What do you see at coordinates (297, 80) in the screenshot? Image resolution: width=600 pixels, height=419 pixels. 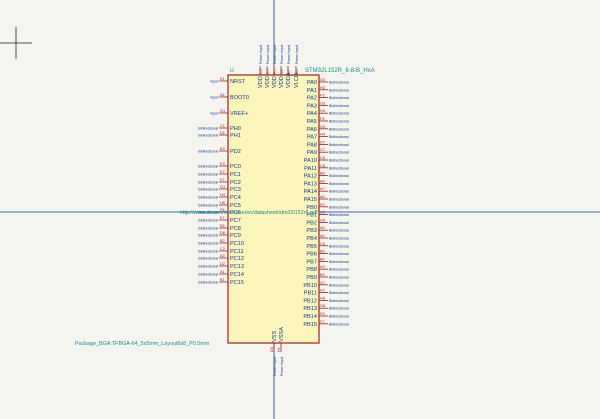 I see `pin-name-label: VLCD` at bounding box center [297, 80].